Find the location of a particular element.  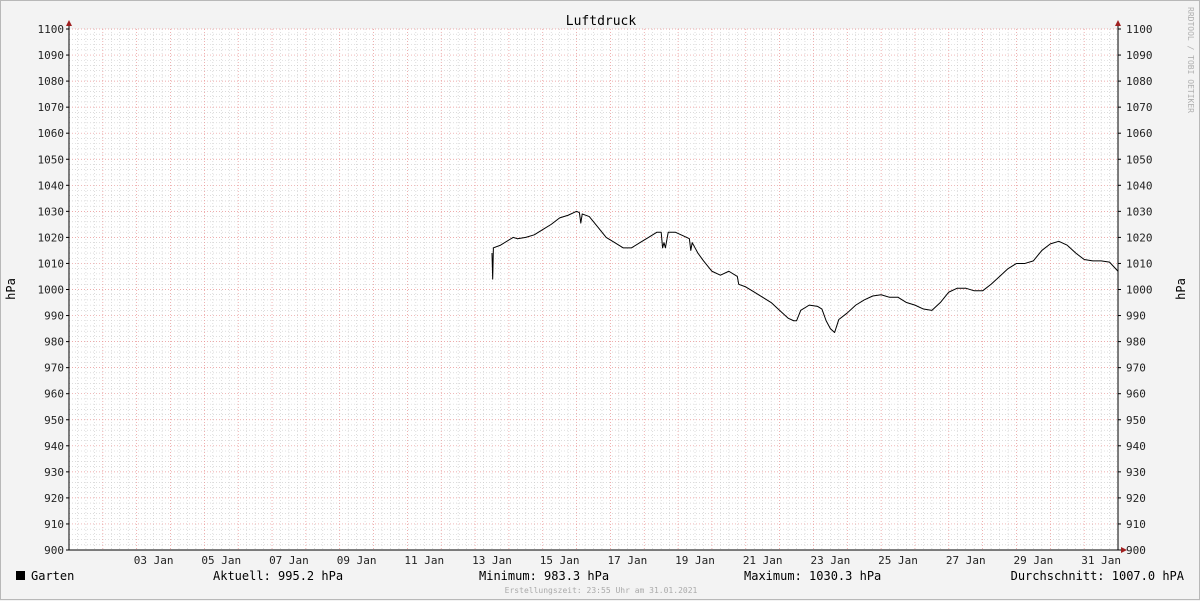

x-tick-label: 09 Jan is located at coordinates (357, 560).